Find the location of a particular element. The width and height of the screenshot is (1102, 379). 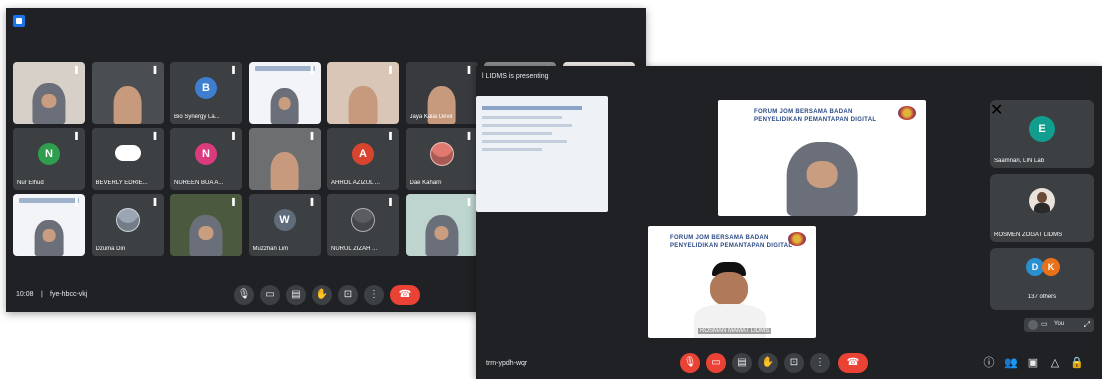

participant-name: Jaya Kalai Devil is located at coordinates (431, 117).